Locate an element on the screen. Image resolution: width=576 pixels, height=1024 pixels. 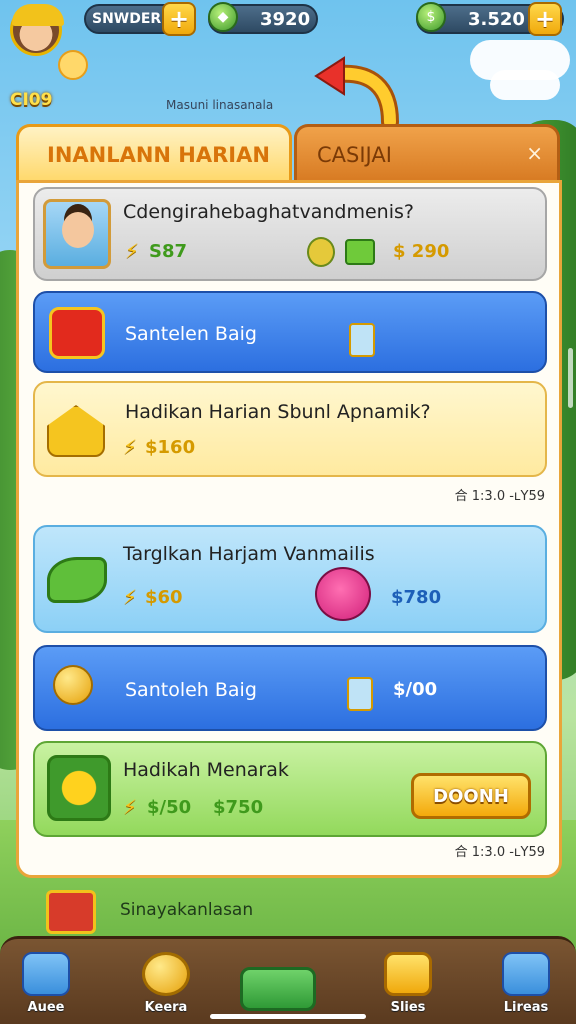
tab-daily: INANLANN HARIAN is located at coordinates (154, 153).